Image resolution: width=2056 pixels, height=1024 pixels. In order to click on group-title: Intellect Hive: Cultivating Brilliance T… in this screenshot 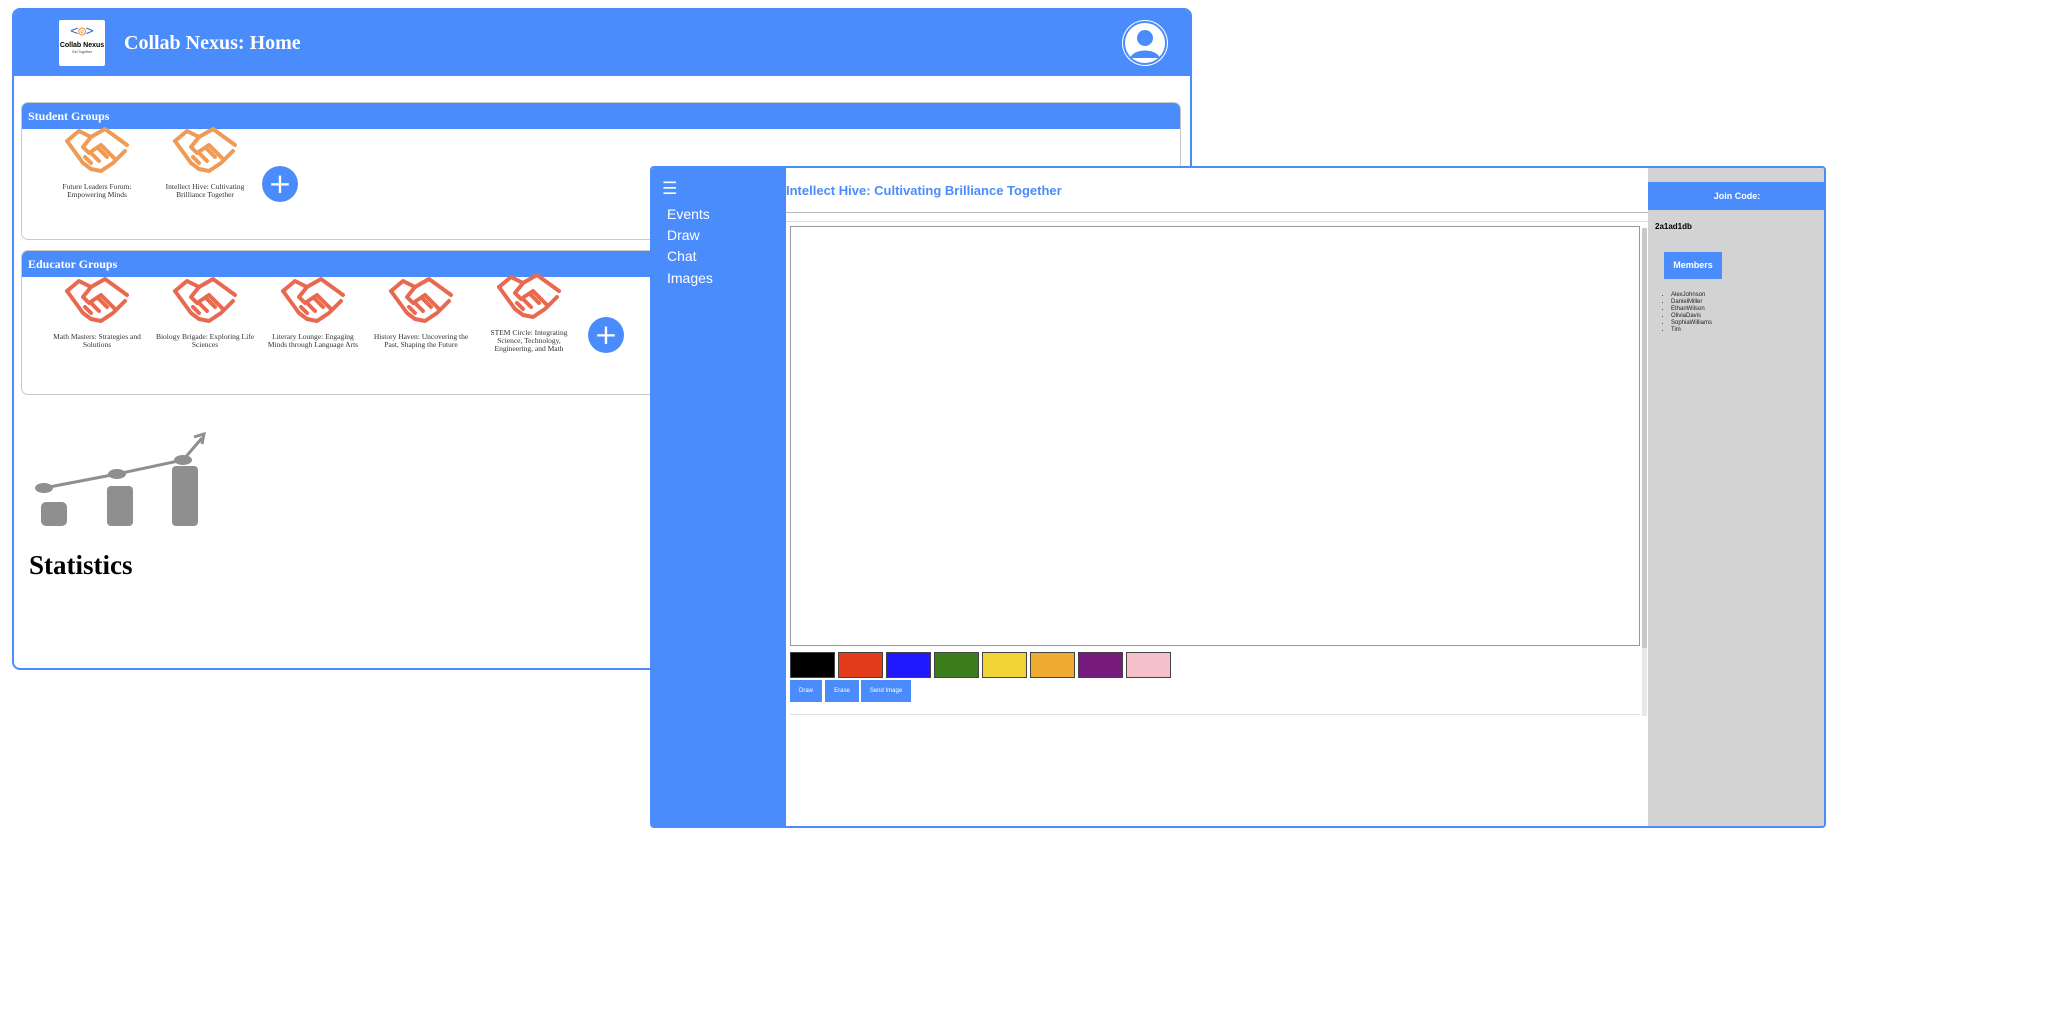, I will do `click(924, 190)`.